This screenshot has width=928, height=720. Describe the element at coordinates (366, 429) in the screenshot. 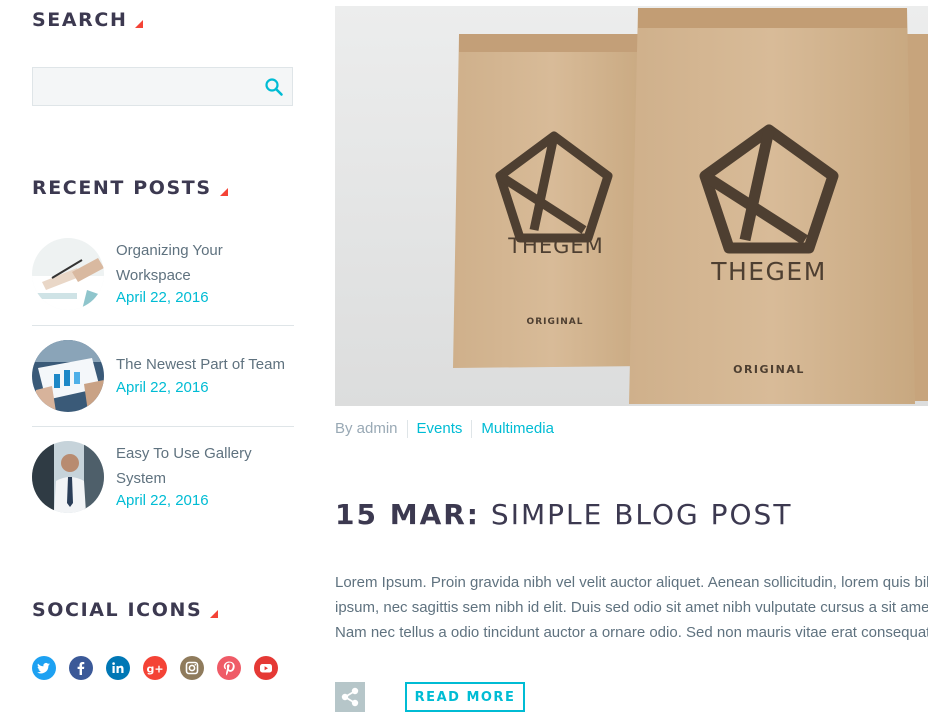

I see `post-author: By admin` at that location.